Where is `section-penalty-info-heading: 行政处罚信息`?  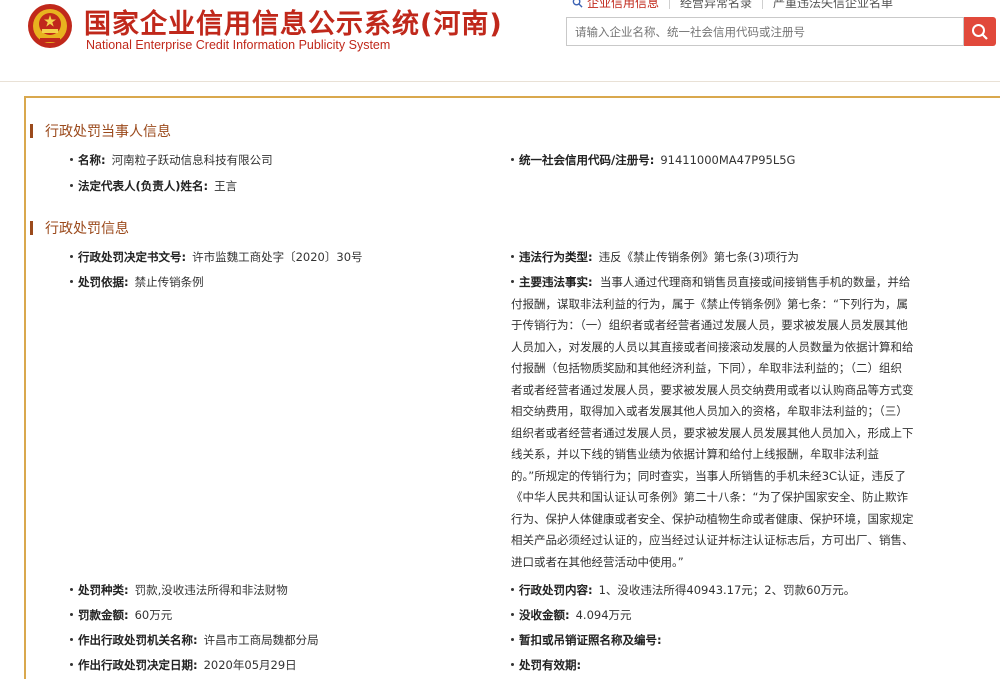
section-penalty-info-heading: 行政处罚信息 is located at coordinates (79, 228).